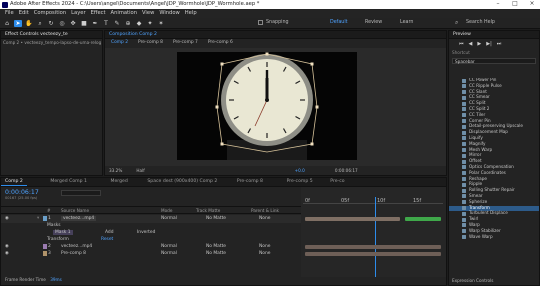  I want to click on tab-pre-co: Pre-co, so click(337, 181).